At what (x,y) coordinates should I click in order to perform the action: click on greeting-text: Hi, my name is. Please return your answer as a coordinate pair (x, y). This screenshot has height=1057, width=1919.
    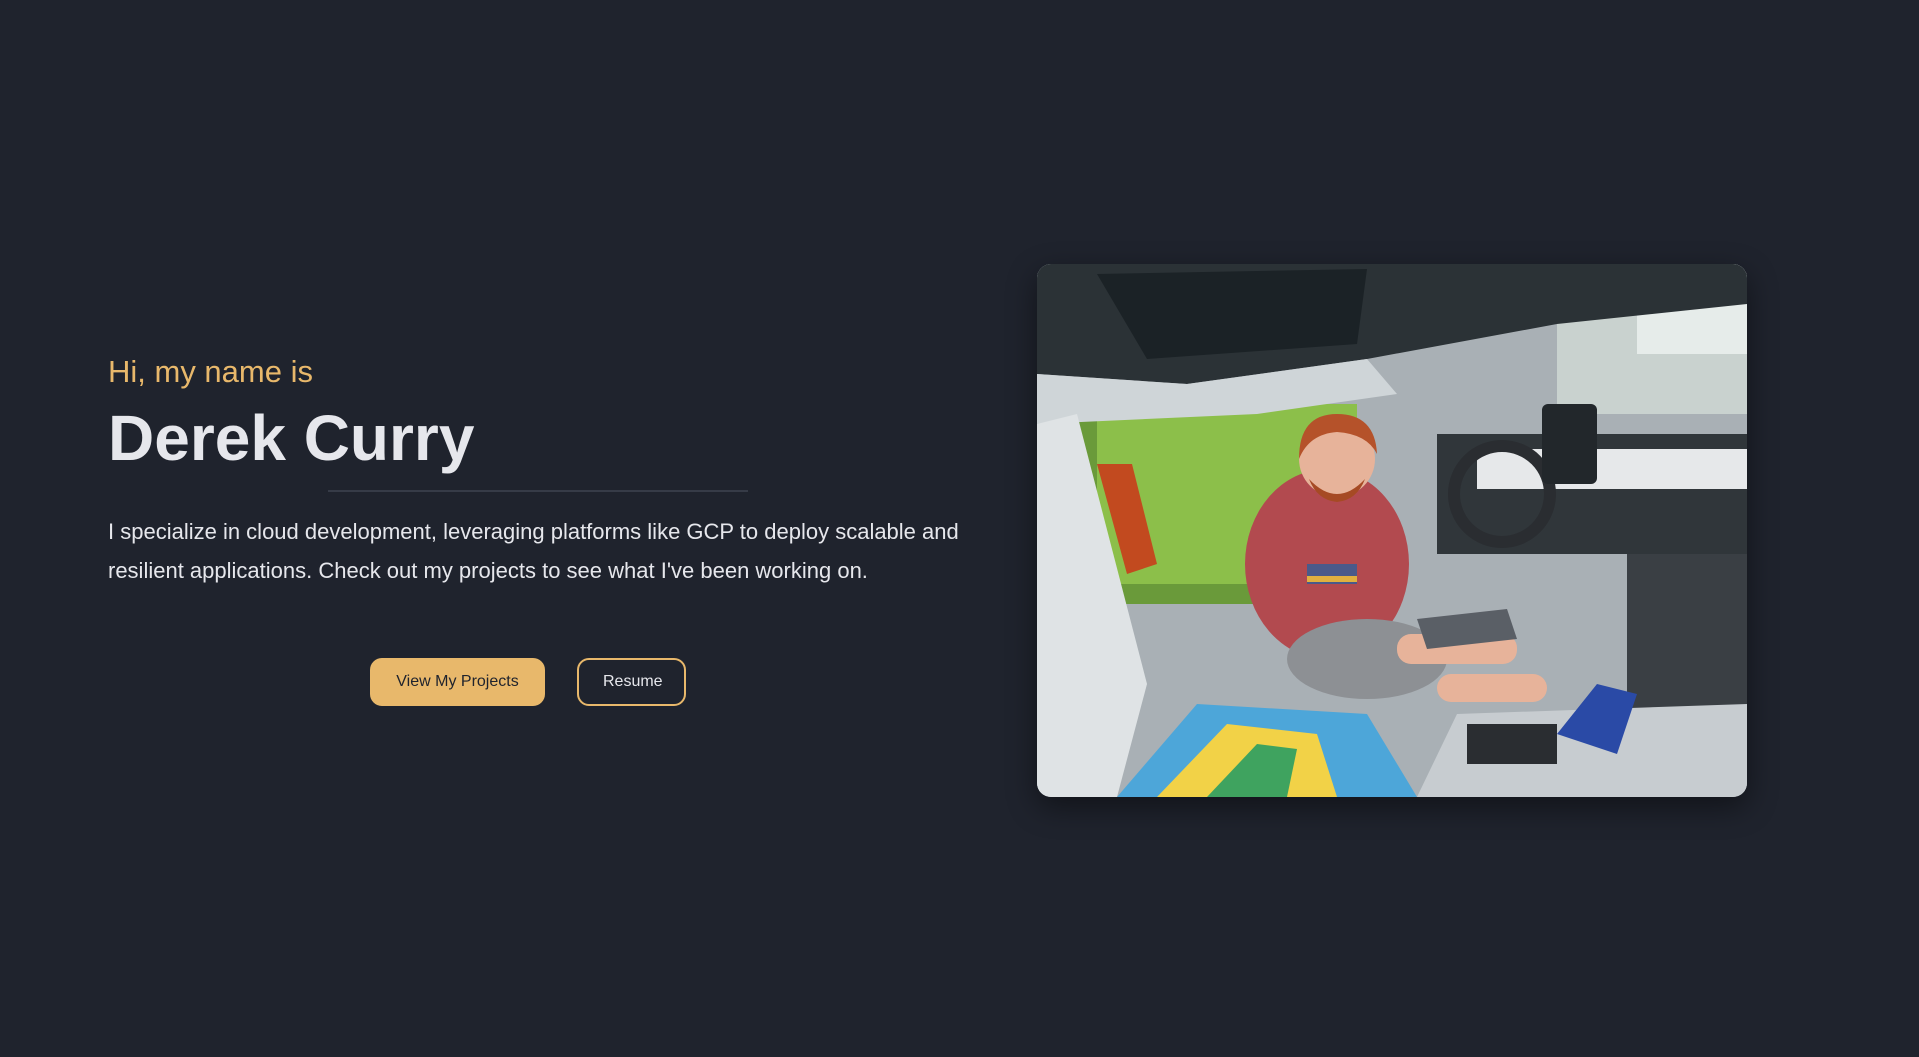
    Looking at the image, I should click on (210, 371).